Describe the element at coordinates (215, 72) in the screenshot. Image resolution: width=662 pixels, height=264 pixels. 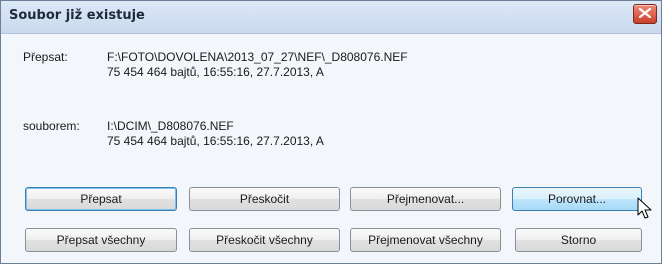
I see `overwrite-details: 75 454 464 bajtů, 16:55:16, 27.7.2013, A` at that location.